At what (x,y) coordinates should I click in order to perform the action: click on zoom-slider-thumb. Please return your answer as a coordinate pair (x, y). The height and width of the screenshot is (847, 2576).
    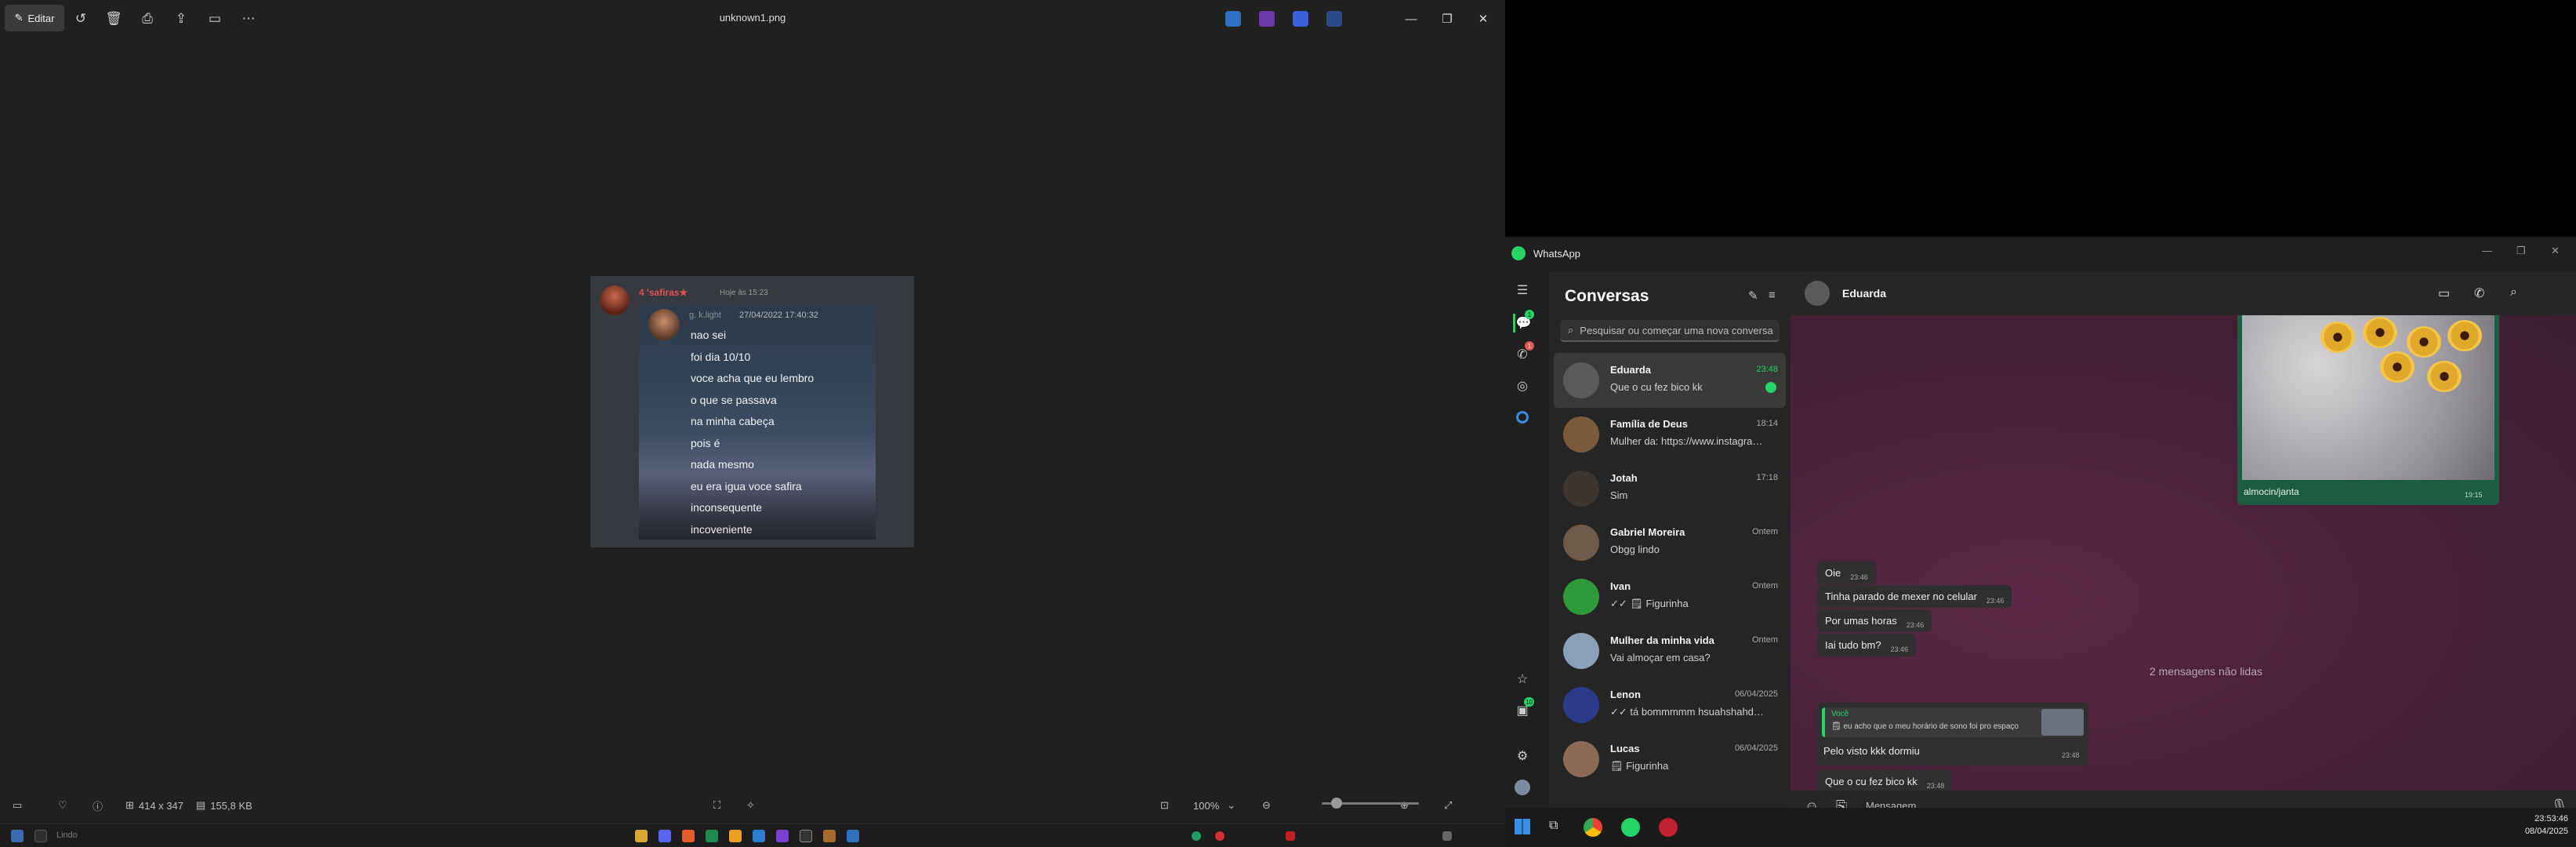
    Looking at the image, I should click on (1336, 803).